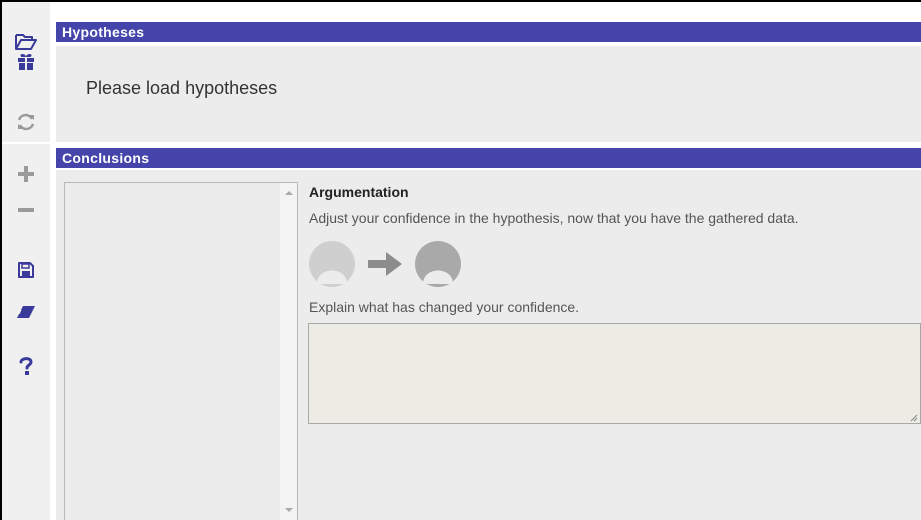 Image resolution: width=921 pixels, height=520 pixels. I want to click on save-icon, so click(26, 270).